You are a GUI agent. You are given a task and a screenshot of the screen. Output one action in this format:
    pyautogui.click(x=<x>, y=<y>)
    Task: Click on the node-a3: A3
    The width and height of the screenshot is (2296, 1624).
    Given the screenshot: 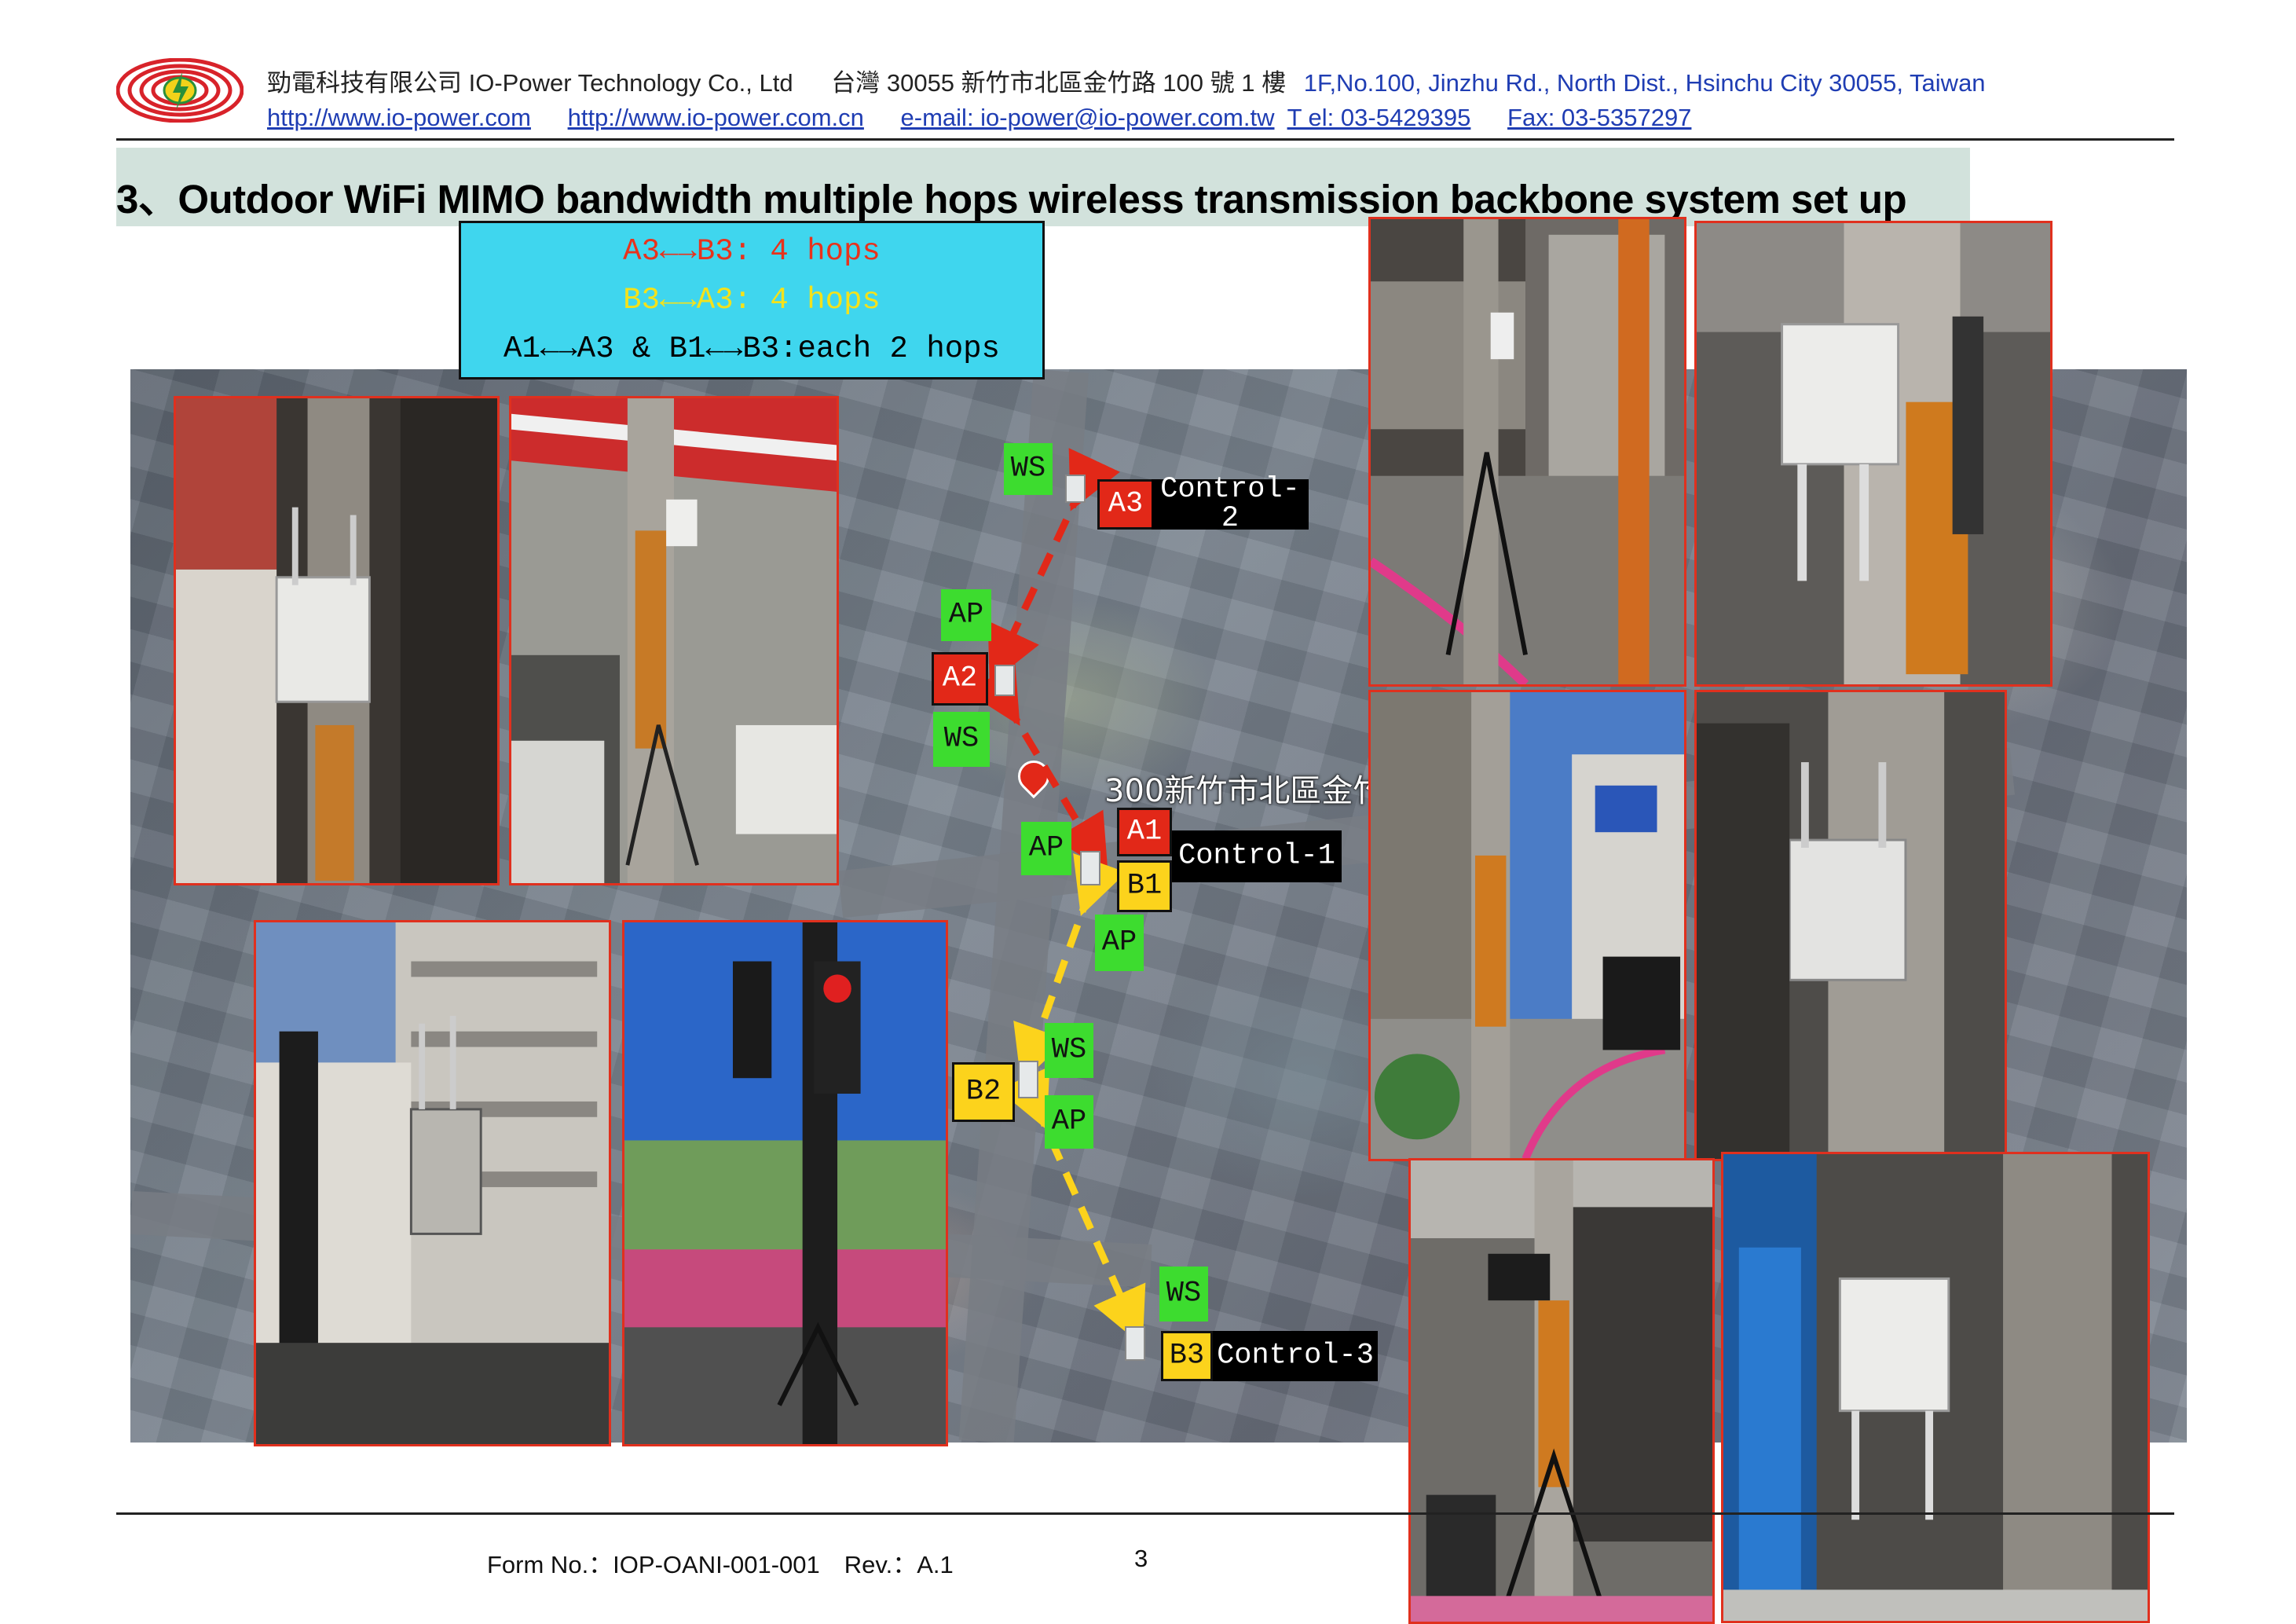 What is the action you would take?
    pyautogui.click(x=1125, y=505)
    